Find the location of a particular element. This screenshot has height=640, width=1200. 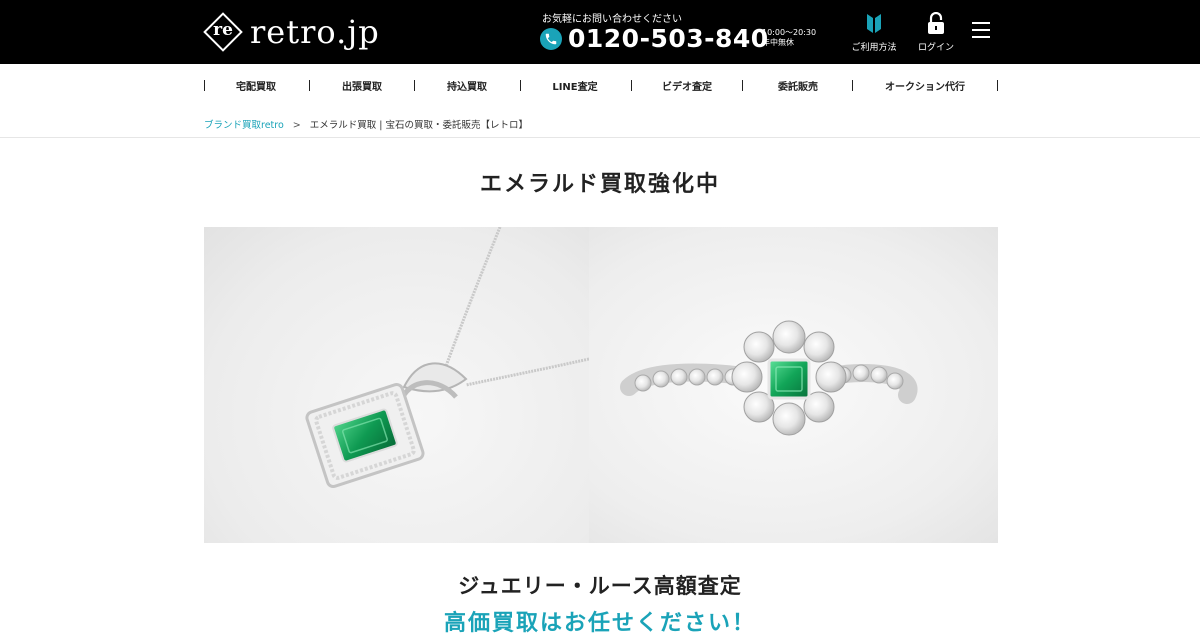

logo-text: retro.jp is located at coordinates (315, 32).